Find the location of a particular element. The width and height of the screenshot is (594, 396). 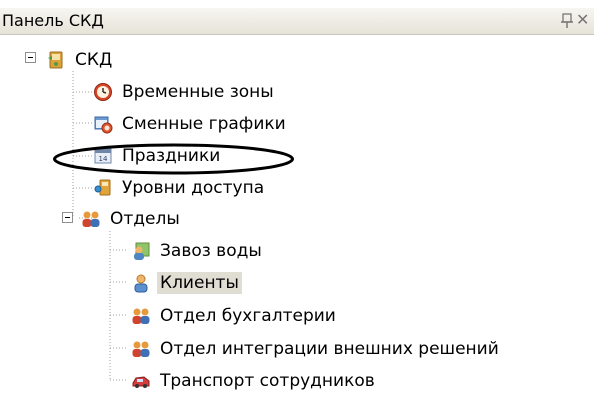

tree-label-skd: СКД is located at coordinates (94, 60).